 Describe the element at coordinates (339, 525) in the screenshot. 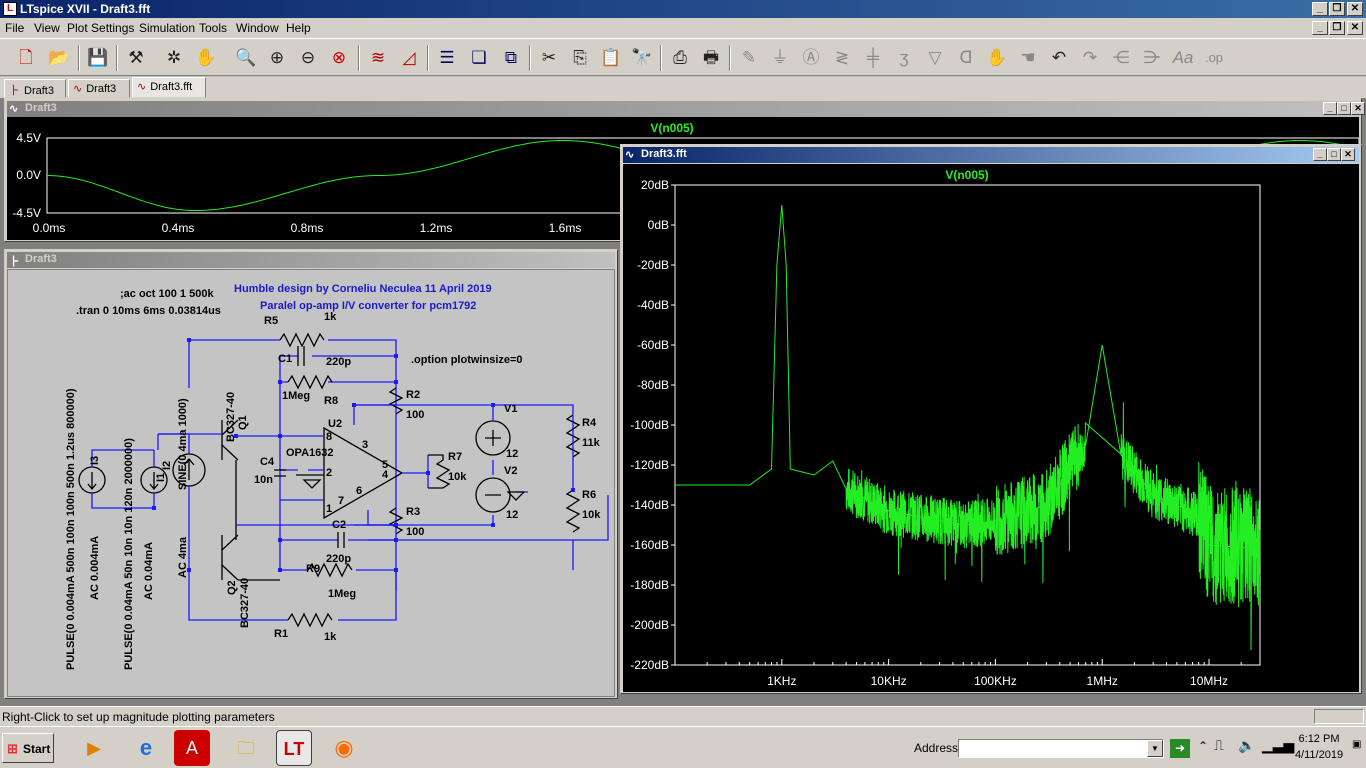

I see `c2-label: C2` at that location.